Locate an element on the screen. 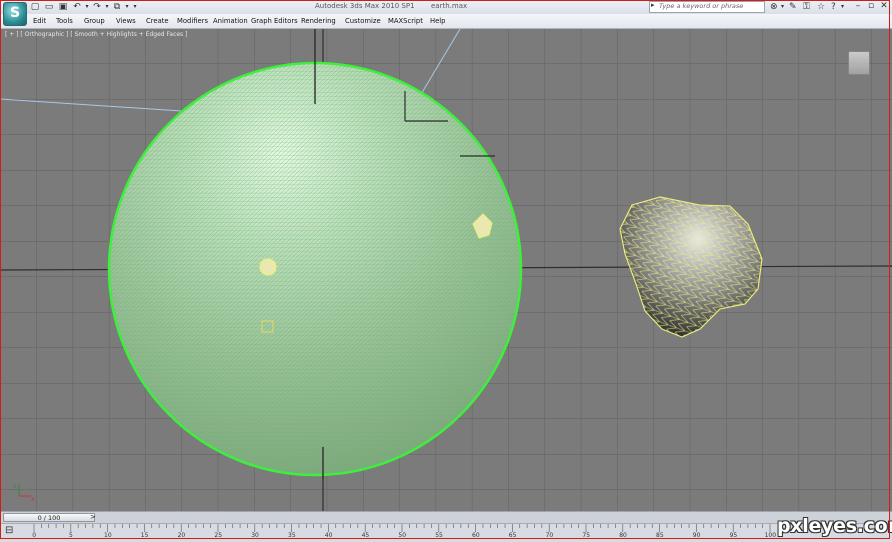  ruler-tick-label: 10 is located at coordinates (108, 535).